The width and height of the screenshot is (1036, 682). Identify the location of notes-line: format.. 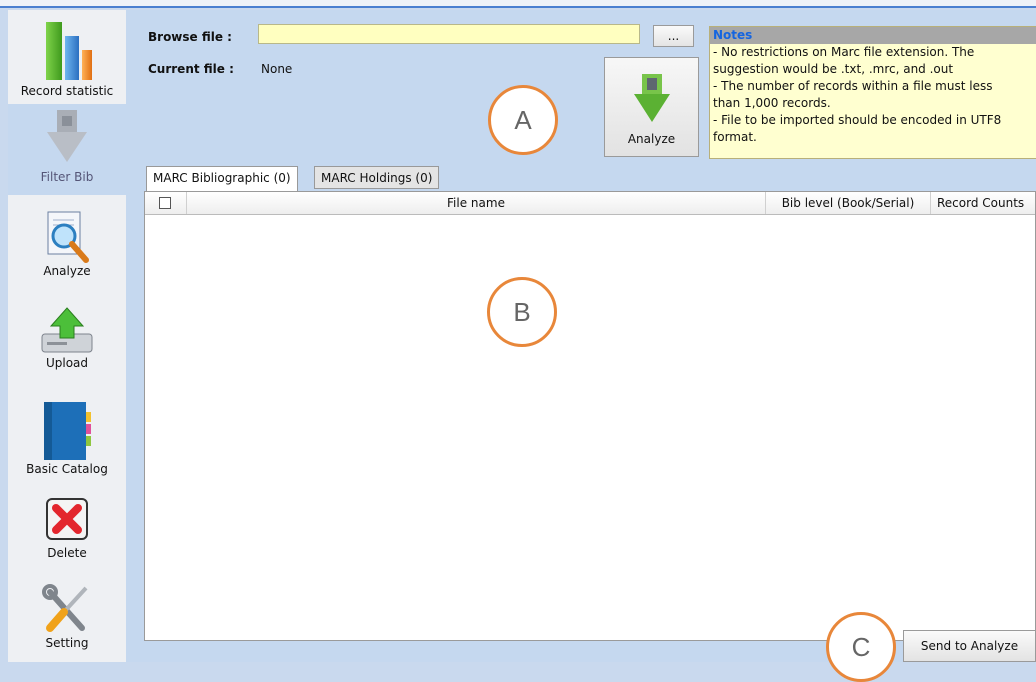
(735, 137).